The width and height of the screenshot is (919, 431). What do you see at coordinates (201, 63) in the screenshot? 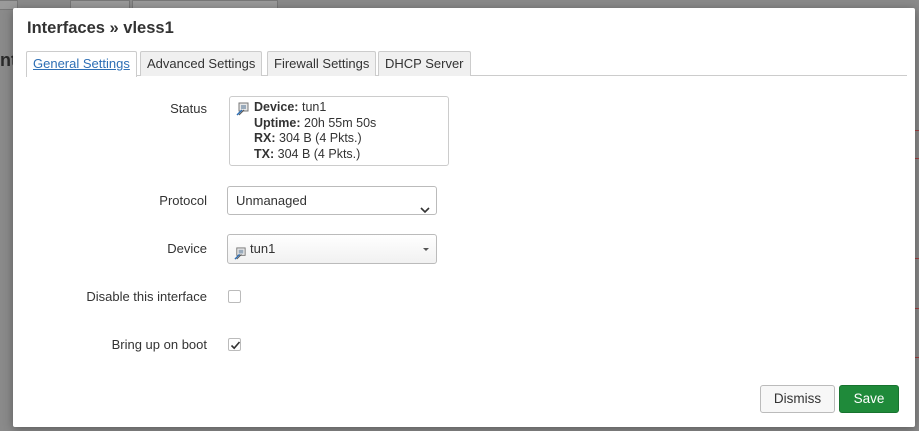
I see `tab-advanced-settings: Advanced Settings` at bounding box center [201, 63].